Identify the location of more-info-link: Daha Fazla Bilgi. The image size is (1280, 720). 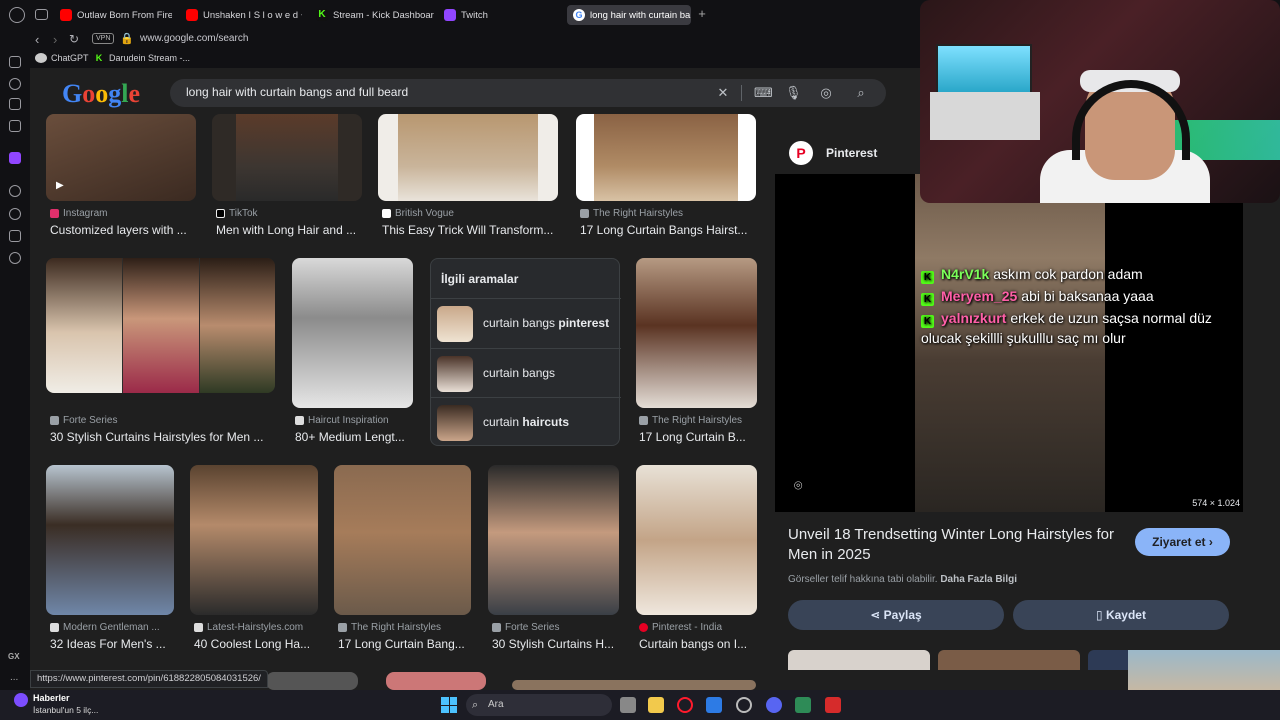
(978, 579).